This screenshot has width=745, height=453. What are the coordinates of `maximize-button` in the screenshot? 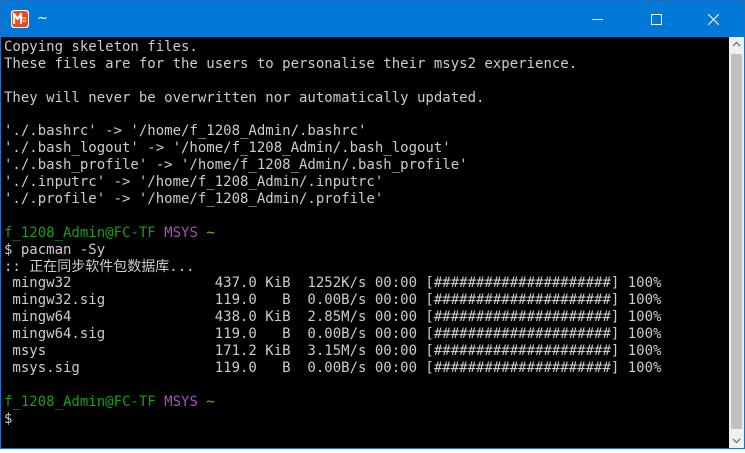 It's located at (656, 19).